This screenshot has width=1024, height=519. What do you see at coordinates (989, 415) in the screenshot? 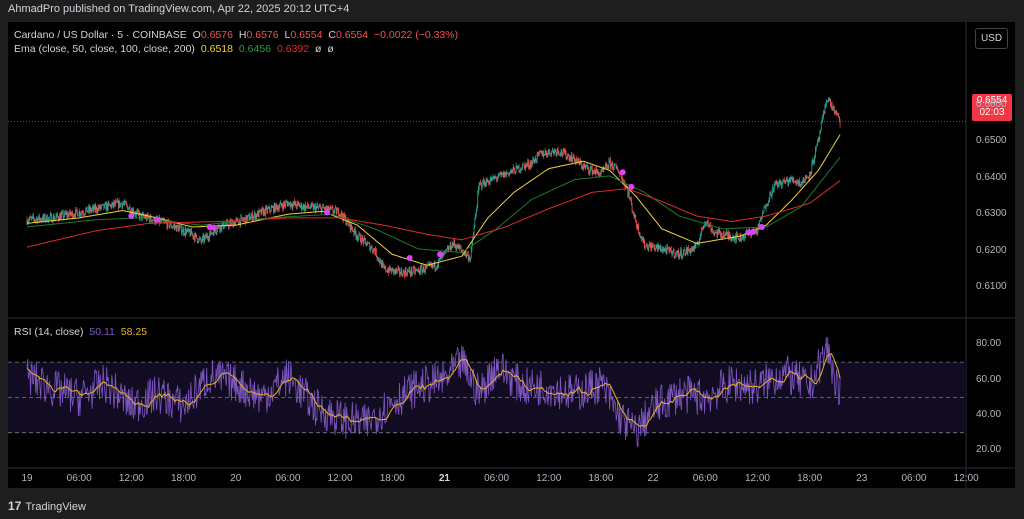
I see `rsi-tick-label: 40.00` at bounding box center [989, 415].